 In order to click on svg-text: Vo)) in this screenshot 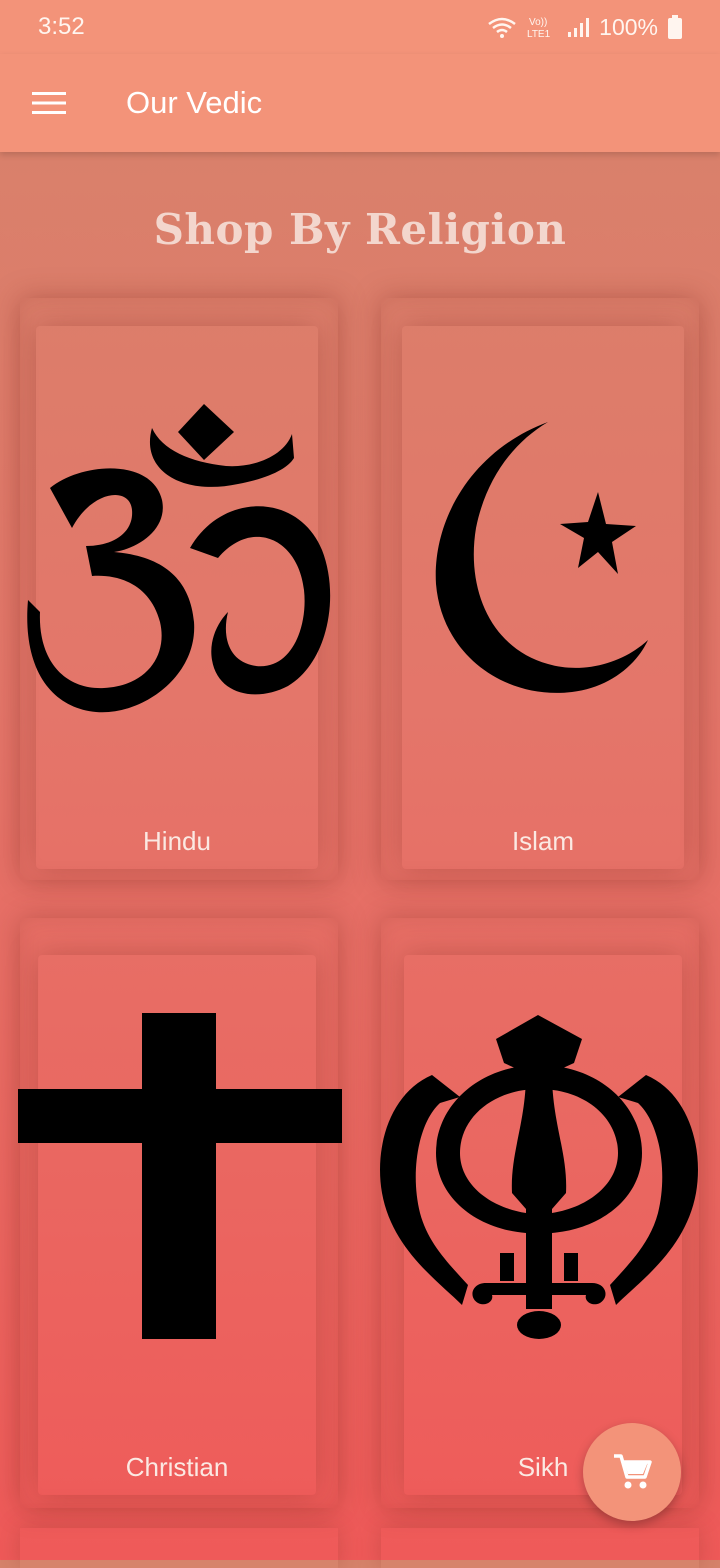, I will do `click(538, 22)`.